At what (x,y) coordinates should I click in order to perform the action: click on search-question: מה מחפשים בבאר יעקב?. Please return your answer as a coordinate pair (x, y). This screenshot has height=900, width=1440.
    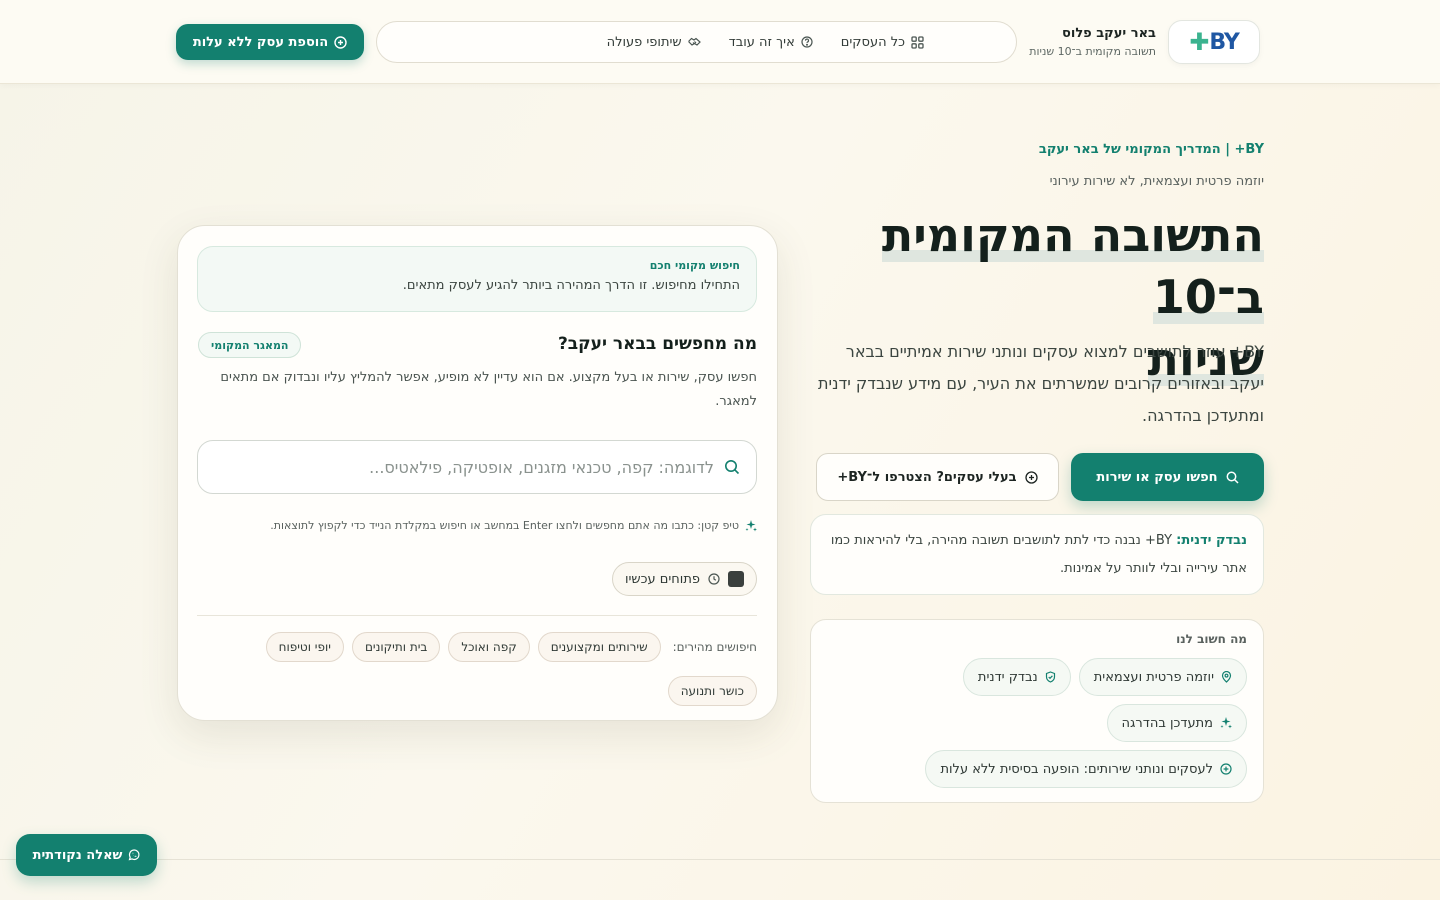
    Looking at the image, I should click on (657, 344).